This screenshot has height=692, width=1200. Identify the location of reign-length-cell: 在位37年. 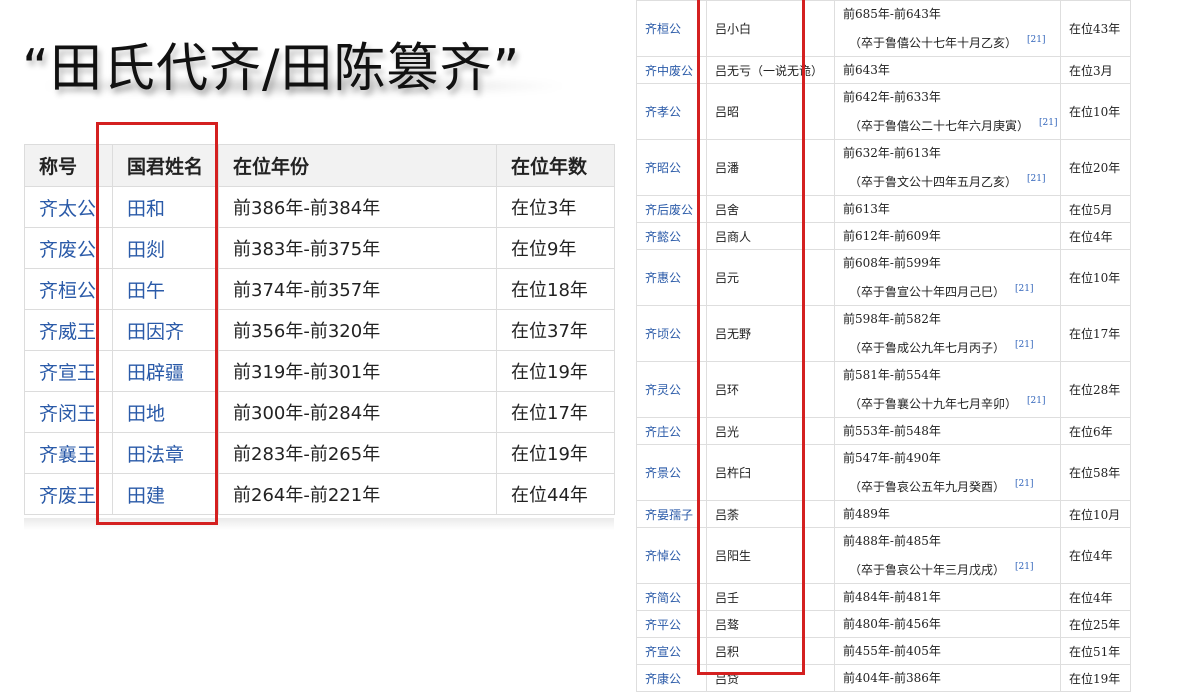
(555, 330).